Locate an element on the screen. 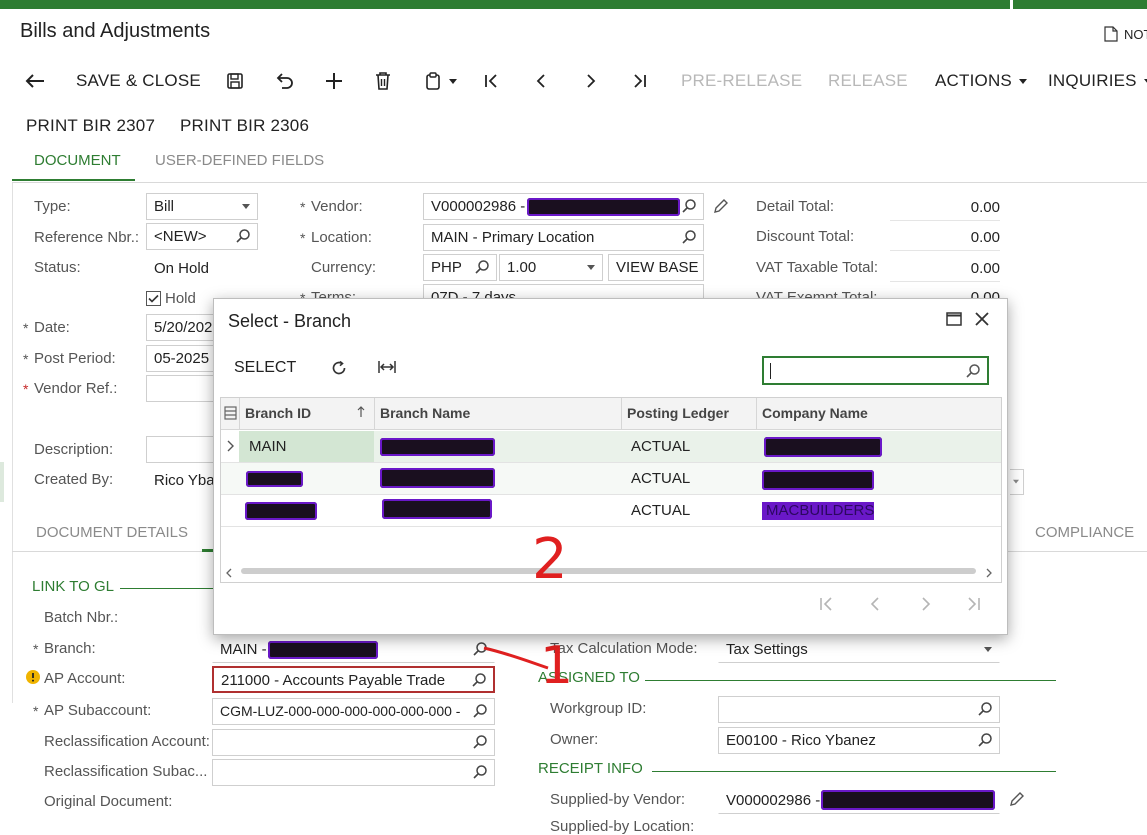  reclass-account-field is located at coordinates (353, 742).